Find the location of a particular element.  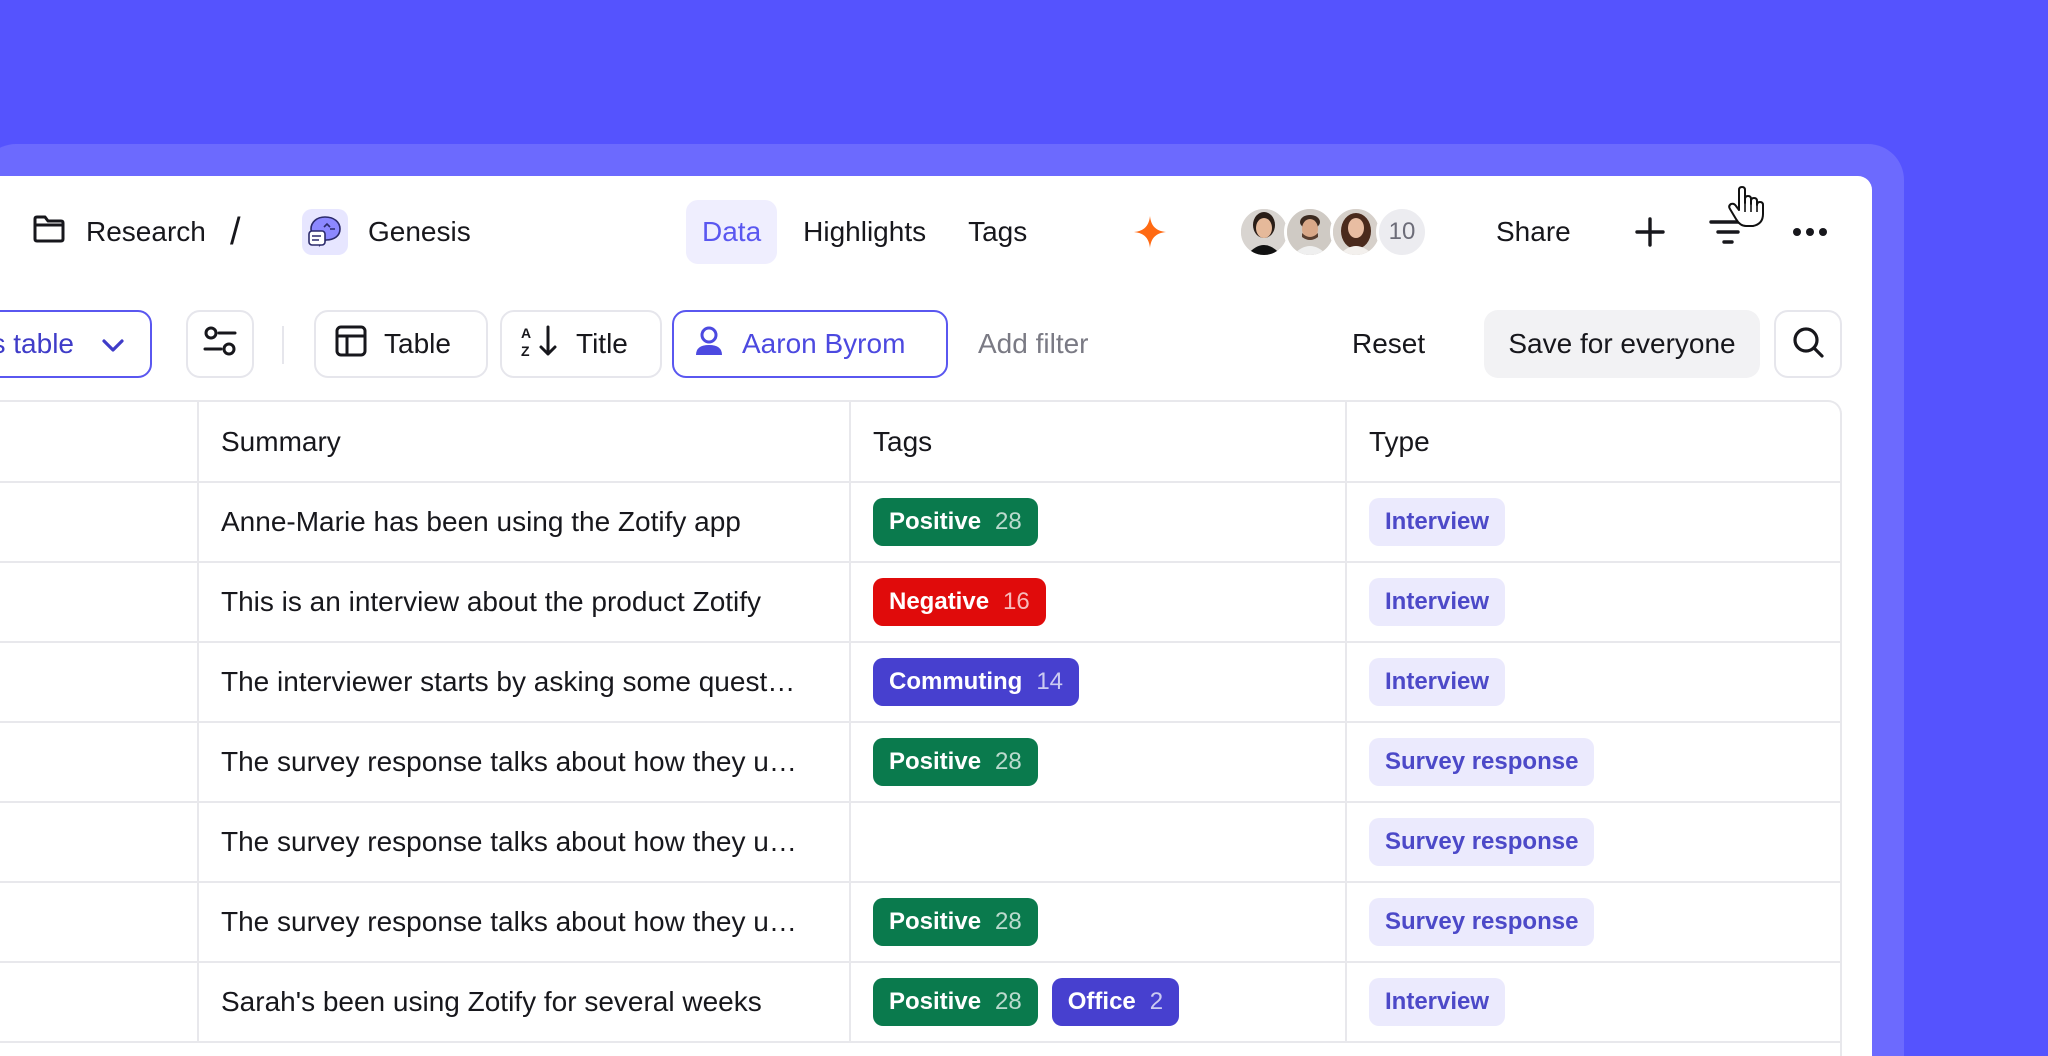

sort-az-icon: AZ is located at coordinates (540, 344).